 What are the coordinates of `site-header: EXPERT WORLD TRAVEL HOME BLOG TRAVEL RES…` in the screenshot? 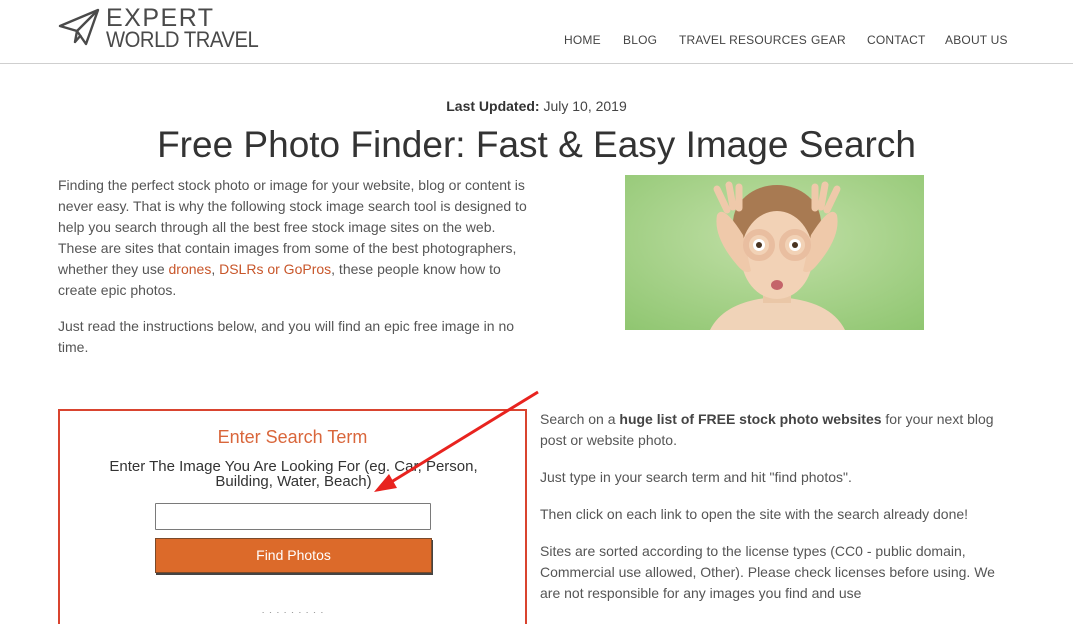 It's located at (536, 32).